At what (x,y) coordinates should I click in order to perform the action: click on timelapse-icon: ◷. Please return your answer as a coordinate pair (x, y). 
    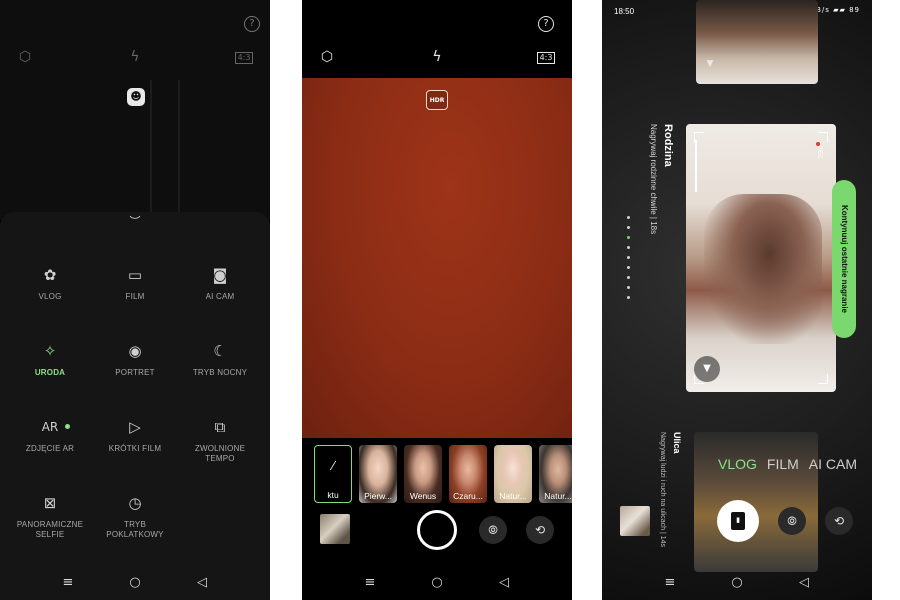
    Looking at the image, I should click on (135, 503).